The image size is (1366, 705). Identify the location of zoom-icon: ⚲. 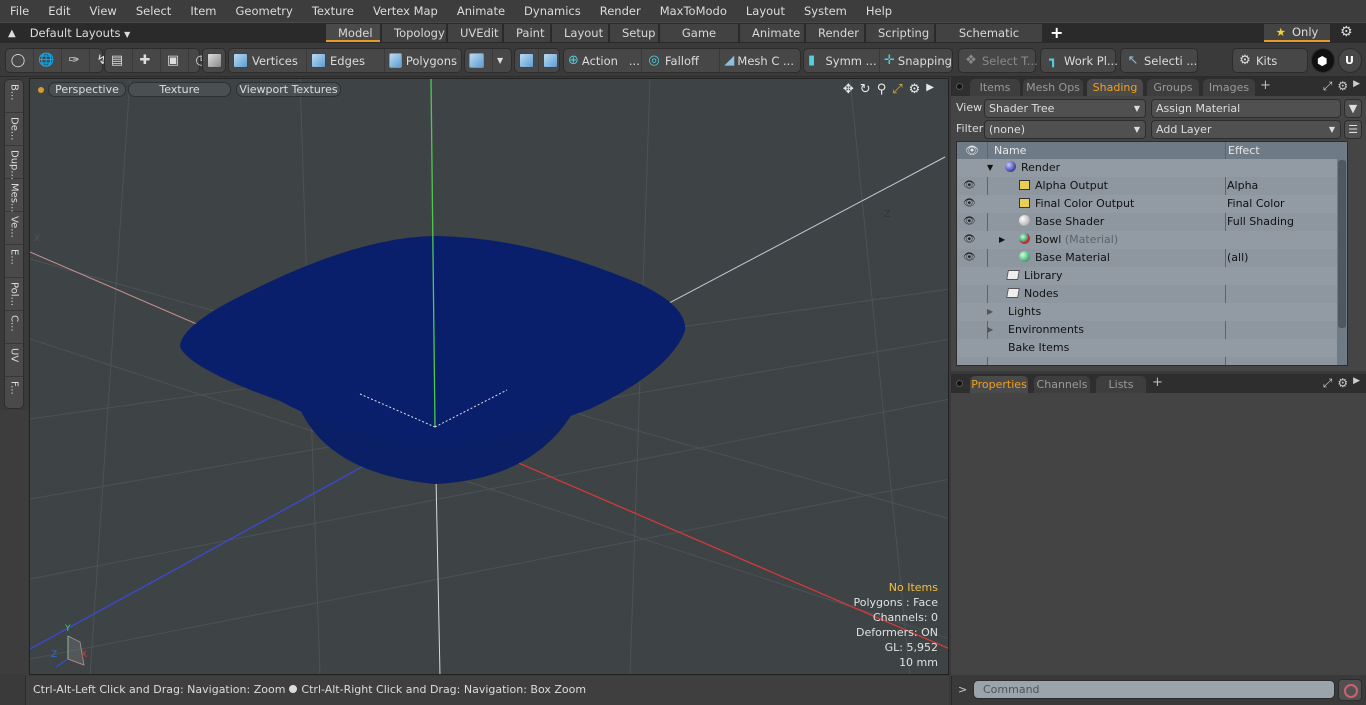
(882, 89).